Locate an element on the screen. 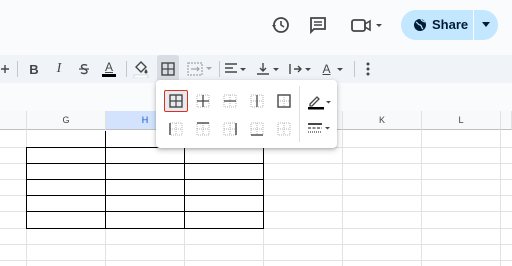 The image size is (512, 266). borders-button is located at coordinates (168, 69).